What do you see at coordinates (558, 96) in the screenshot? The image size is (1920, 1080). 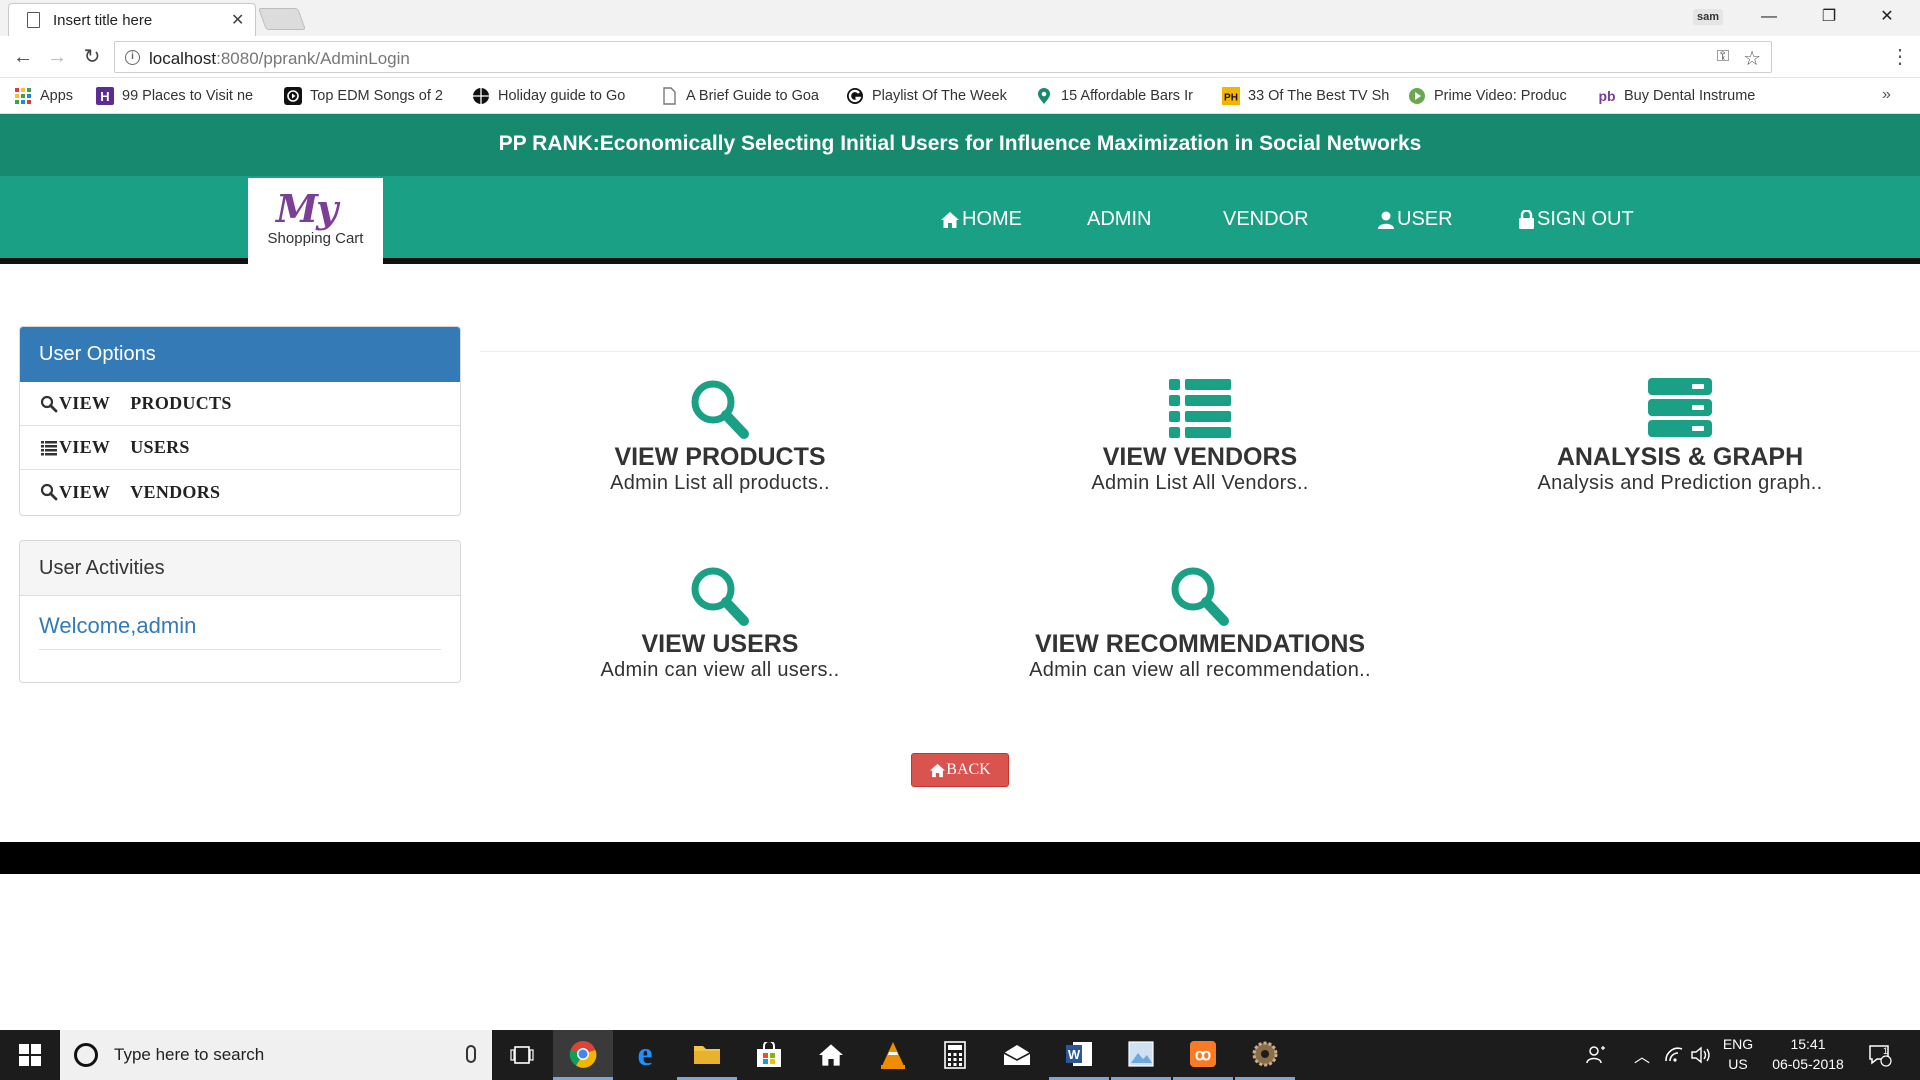 I see `bookmark-item: Holiday guide to Go` at bounding box center [558, 96].